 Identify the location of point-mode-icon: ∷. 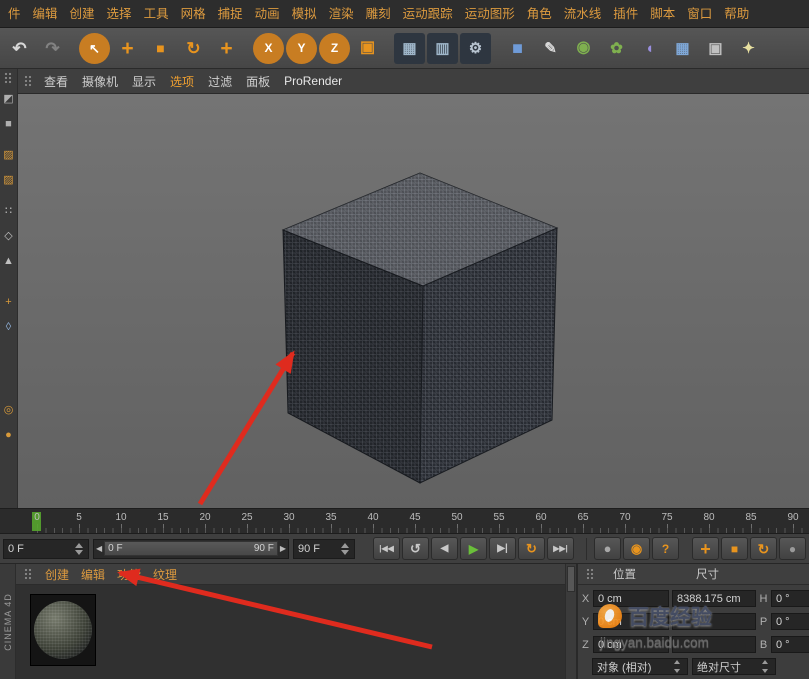
(8, 211).